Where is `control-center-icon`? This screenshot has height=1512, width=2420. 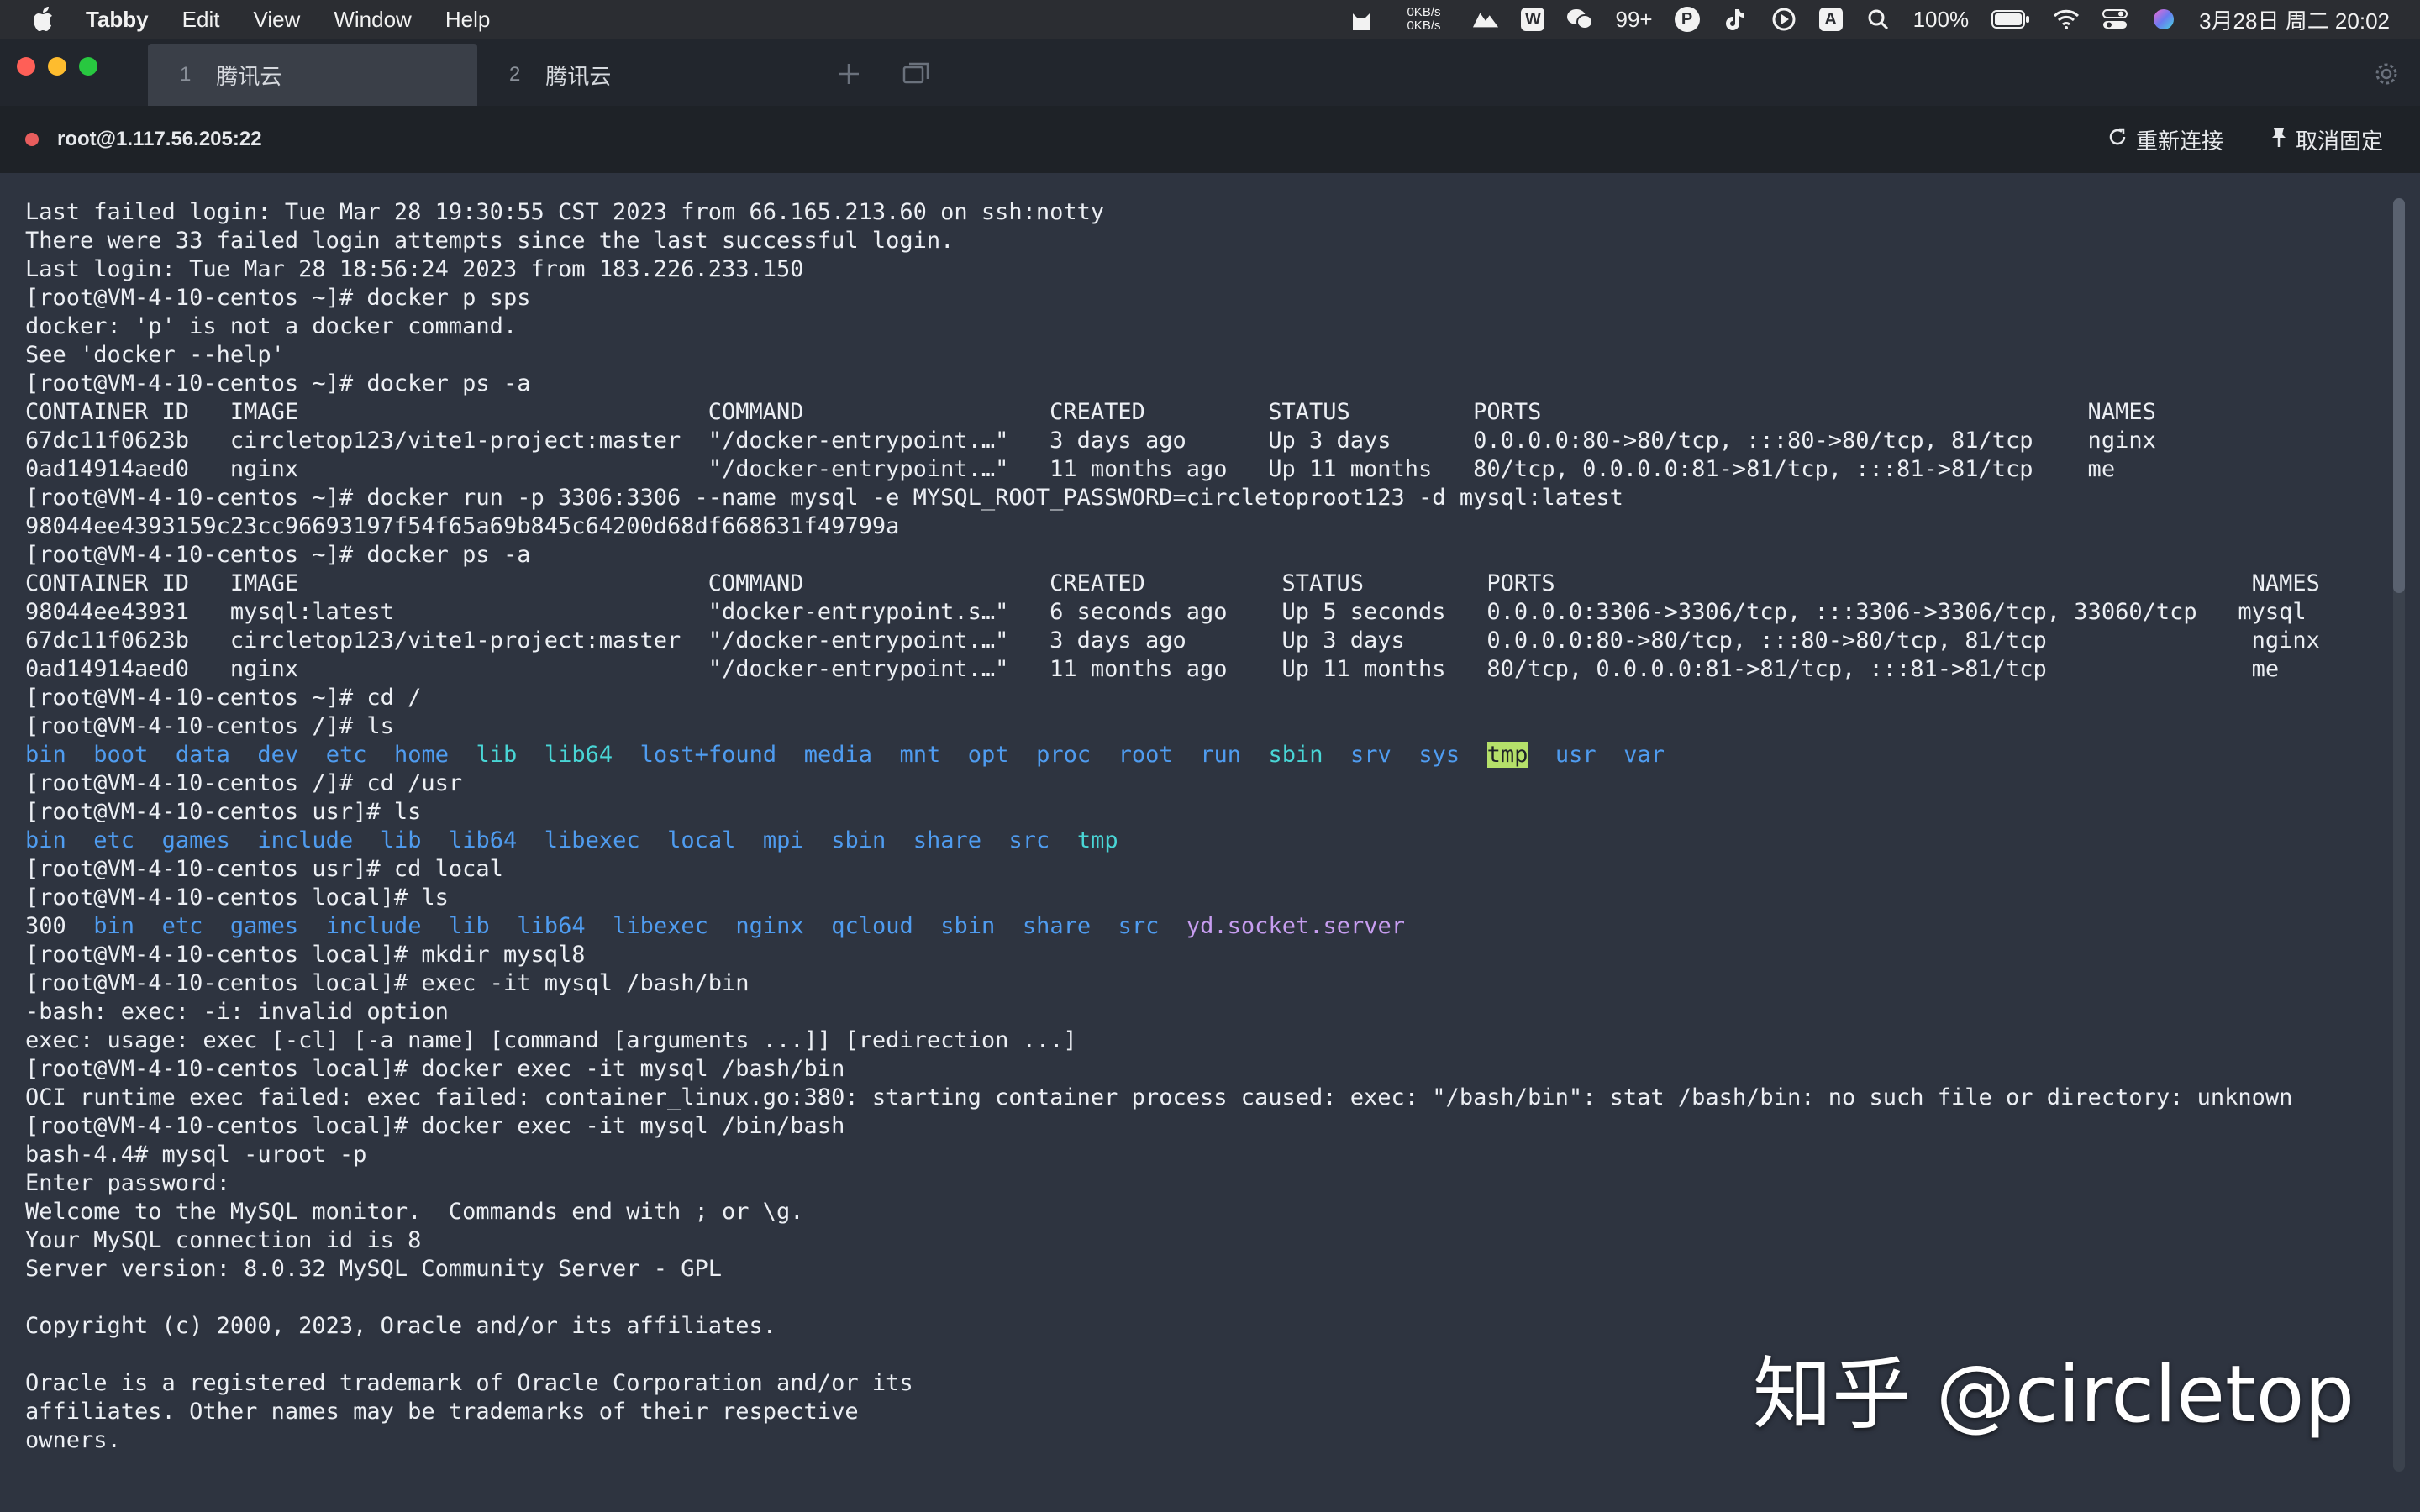
control-center-icon is located at coordinates (2115, 19).